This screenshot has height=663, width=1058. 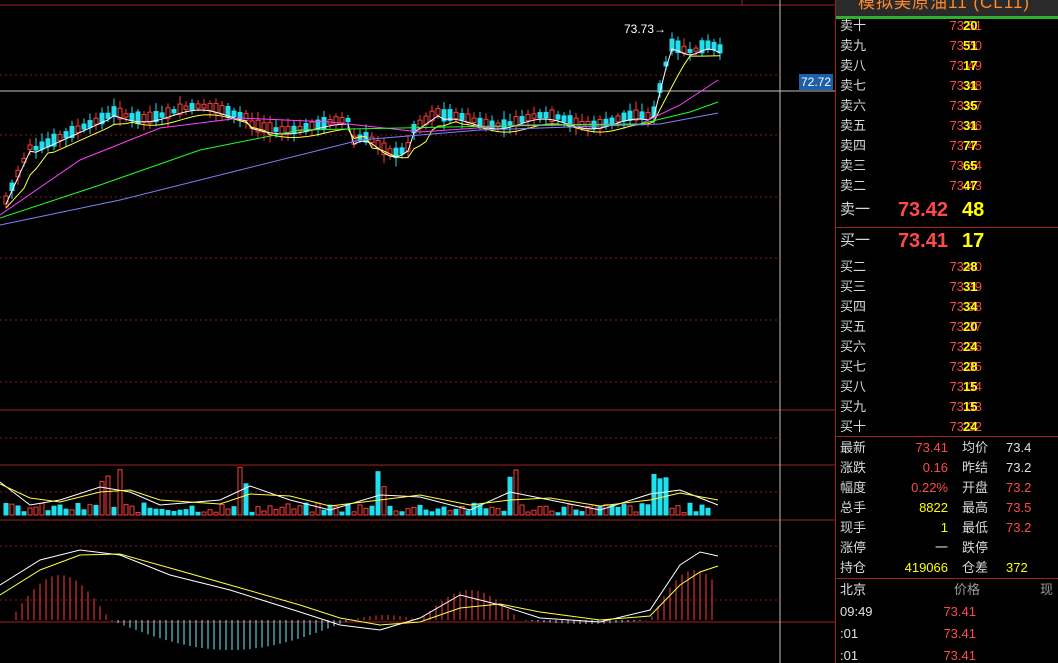 I want to click on order-book-row: 卖七 73.48 31, so click(x=947, y=86).